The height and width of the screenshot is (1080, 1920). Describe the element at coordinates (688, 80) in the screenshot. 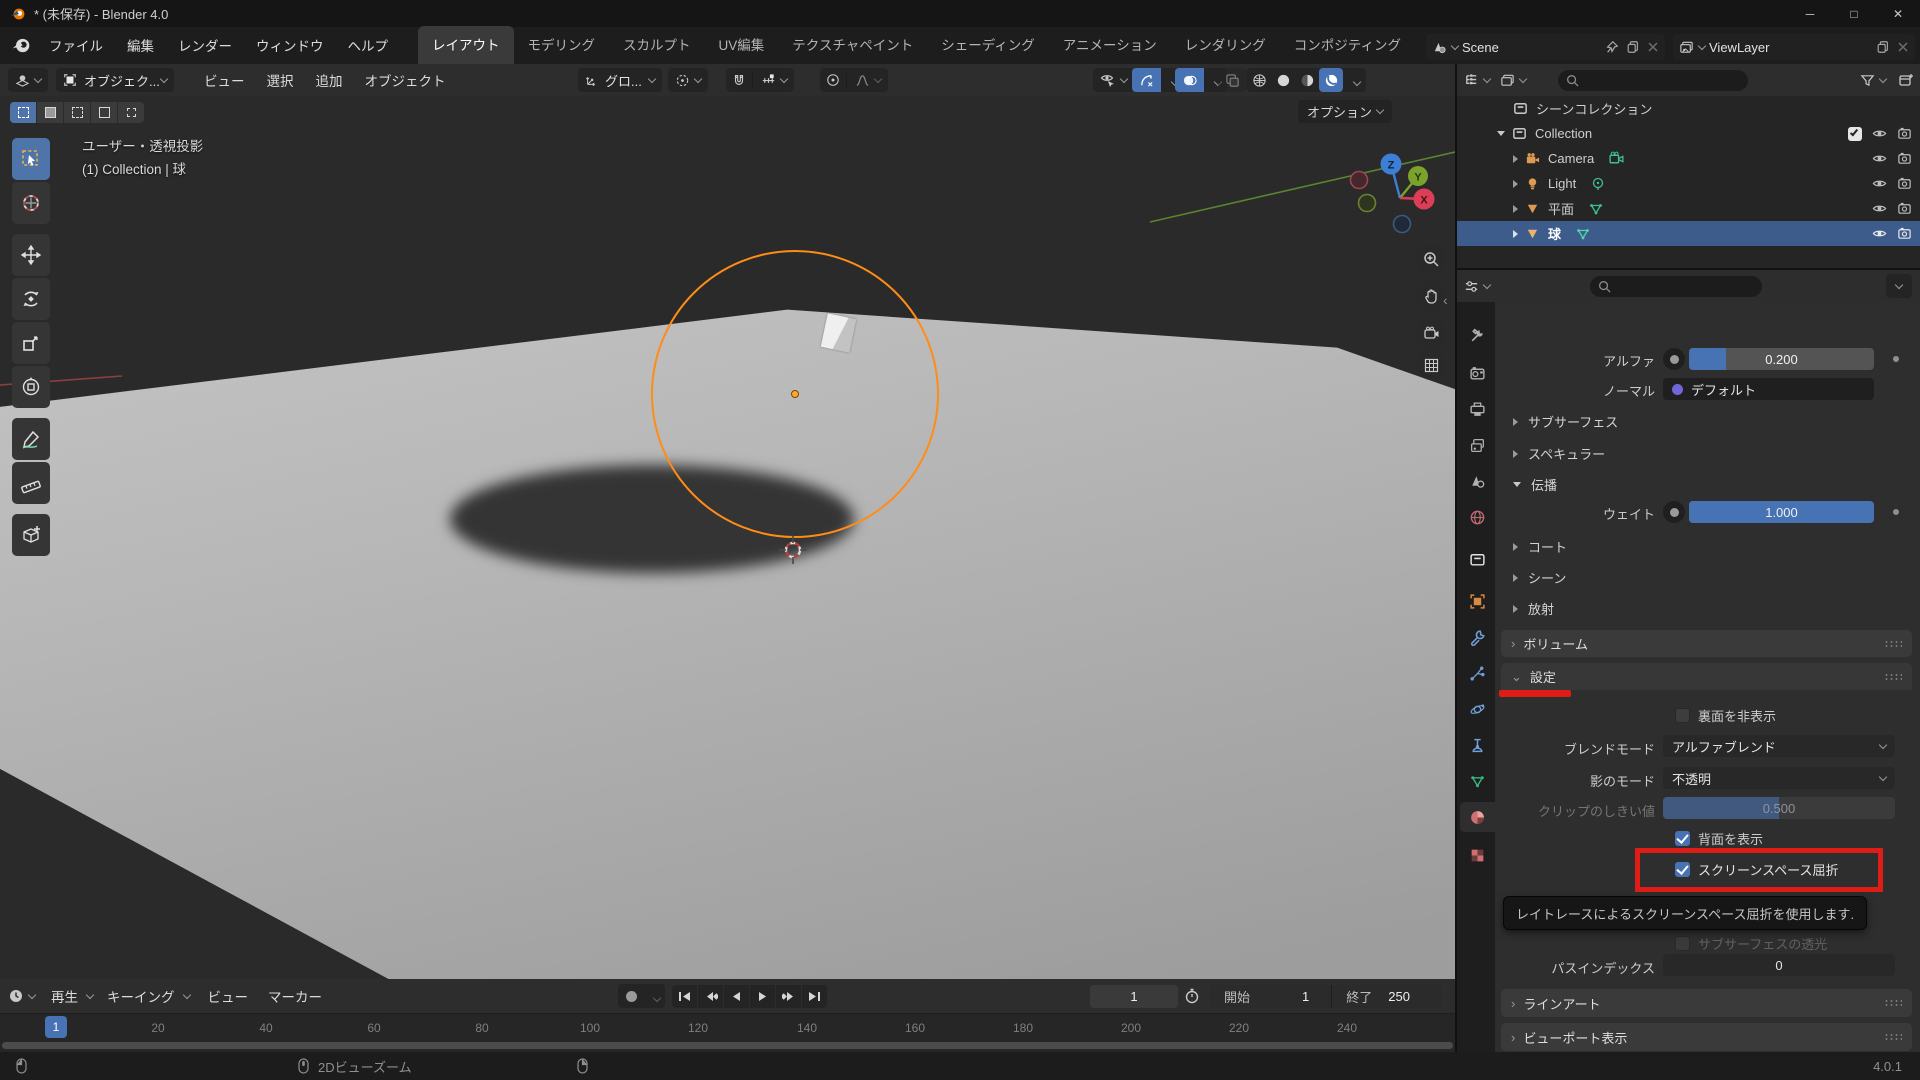

I see `pivot-point-dropdown` at that location.